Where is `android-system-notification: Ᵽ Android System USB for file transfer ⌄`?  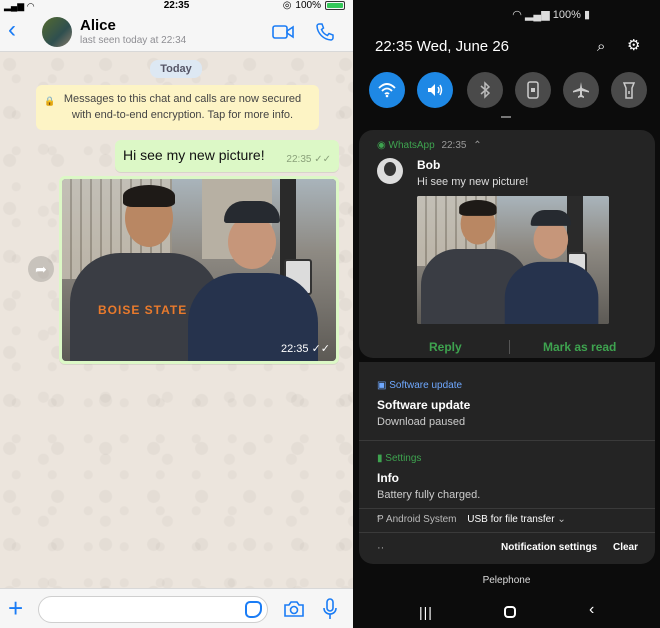
android-system-notification: Ᵽ Android System USB for file transfer ⌄ is located at coordinates (471, 519).